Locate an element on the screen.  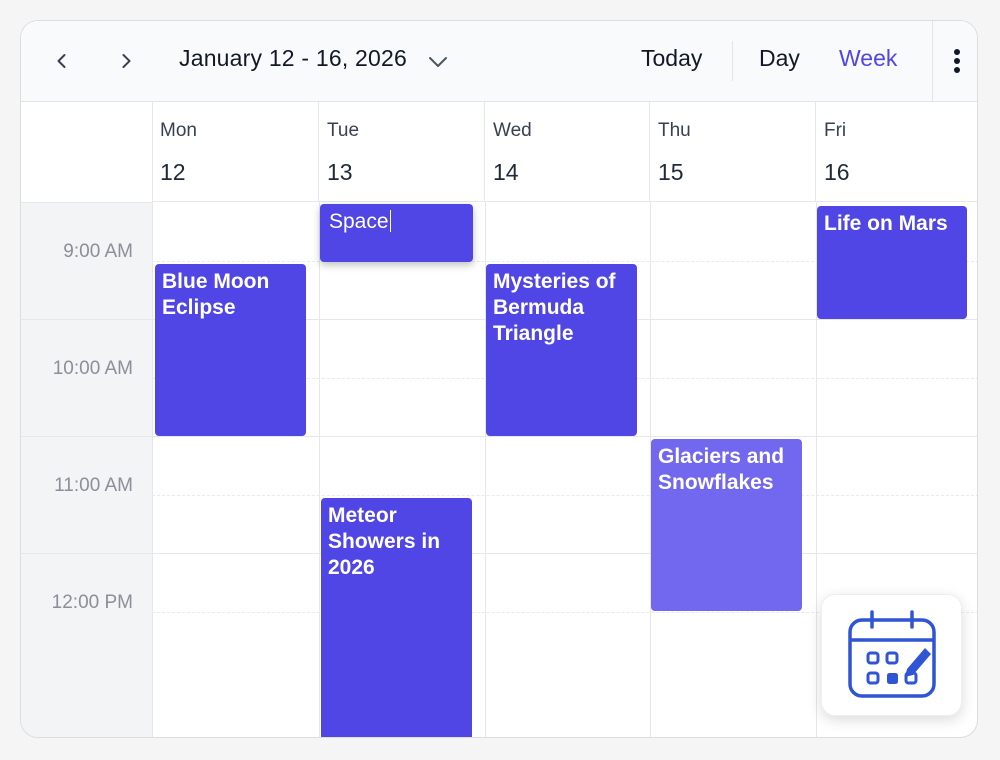
day-header-tue: Tue 13 is located at coordinates (402, 152).